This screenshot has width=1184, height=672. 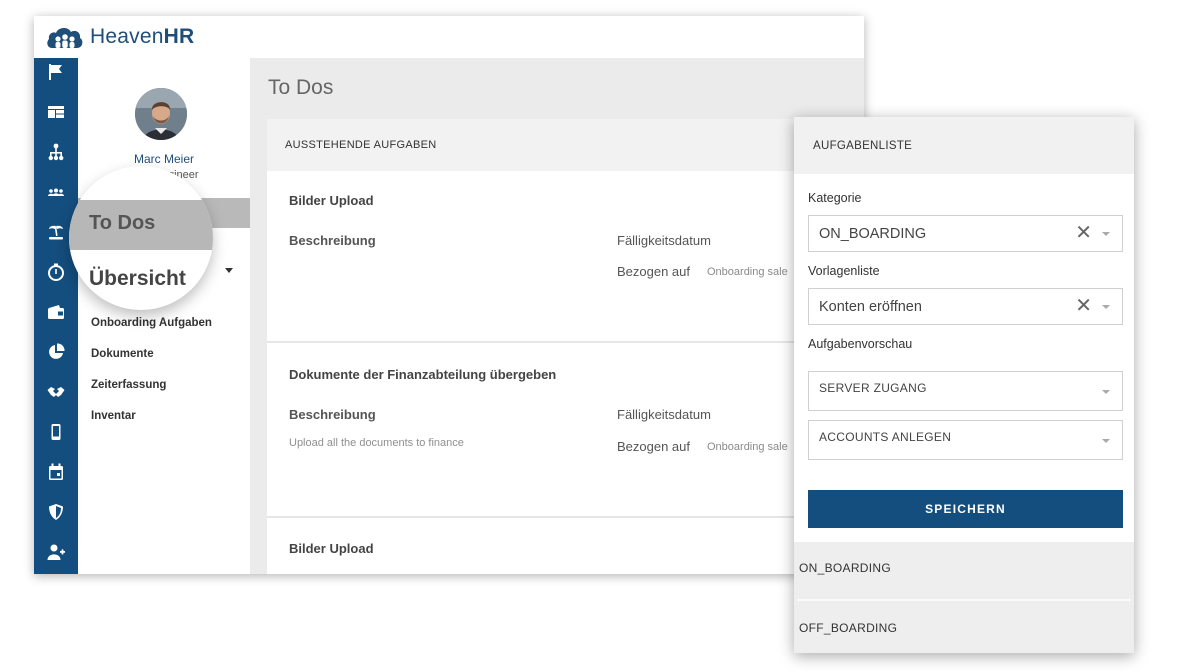 What do you see at coordinates (965, 440) in the screenshot?
I see `preview-item-accounts-anlegen: ACCOUNTS ANLEGEN` at bounding box center [965, 440].